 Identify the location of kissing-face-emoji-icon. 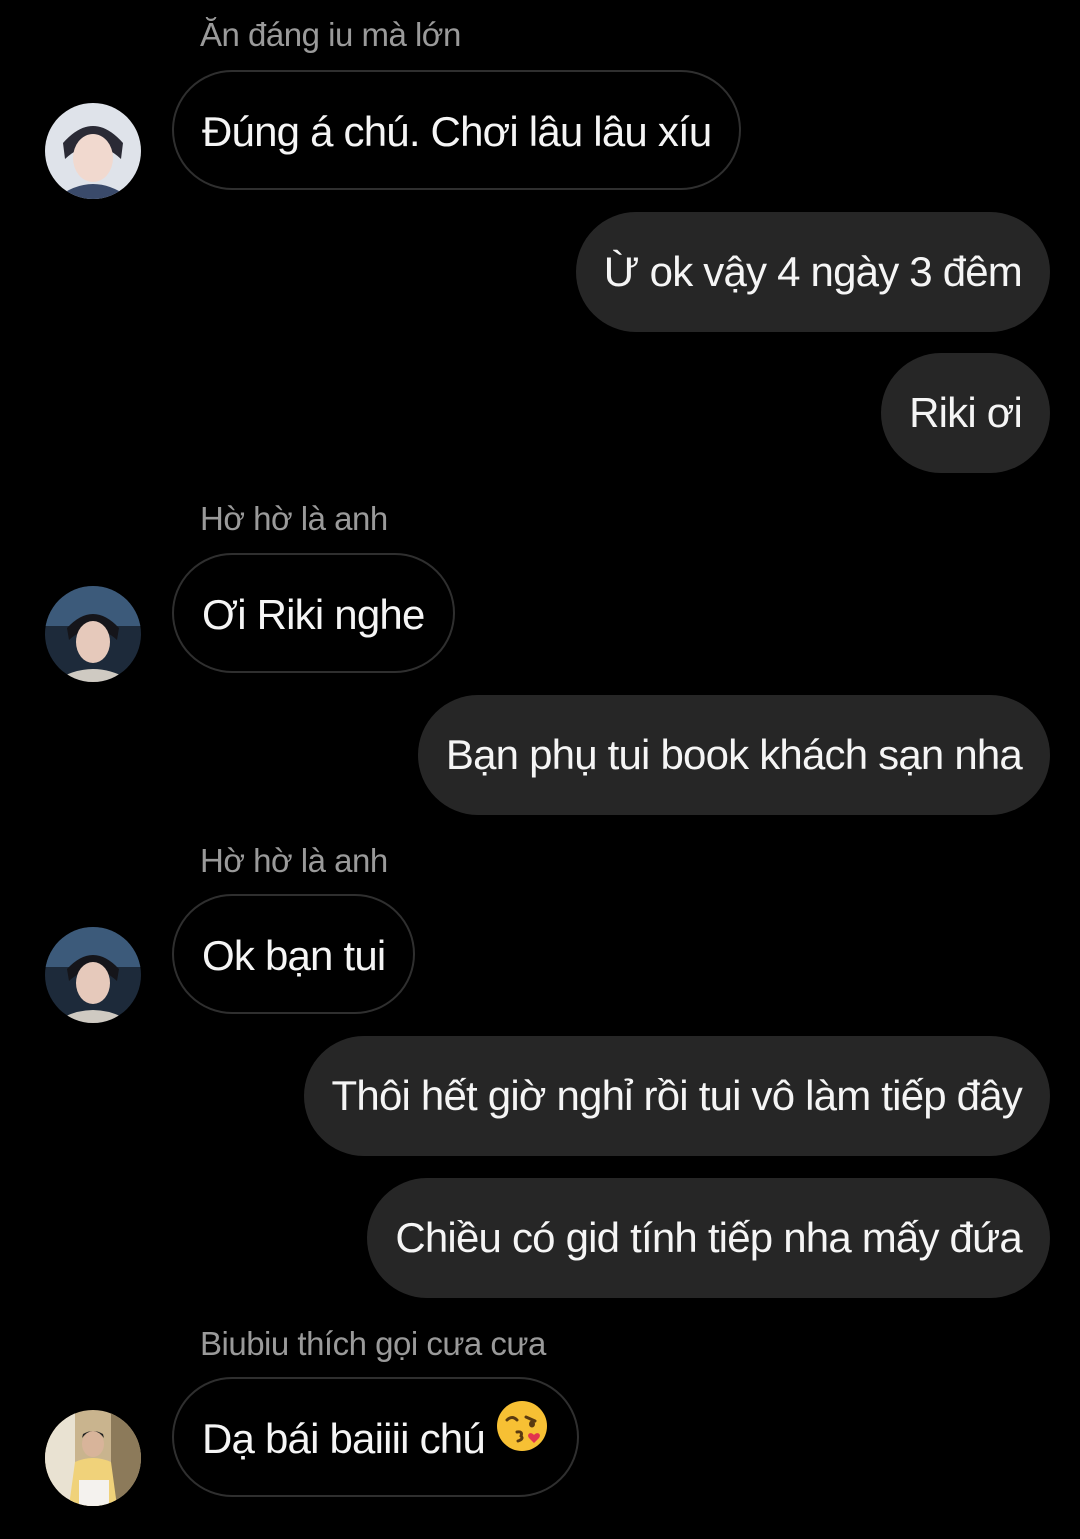
(522, 1439).